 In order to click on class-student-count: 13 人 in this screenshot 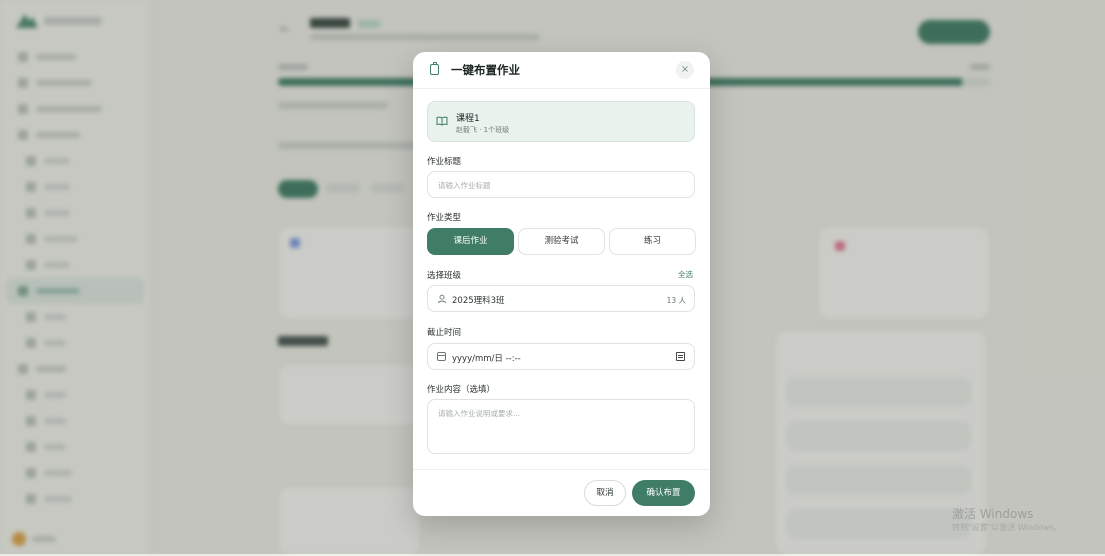, I will do `click(676, 300)`.